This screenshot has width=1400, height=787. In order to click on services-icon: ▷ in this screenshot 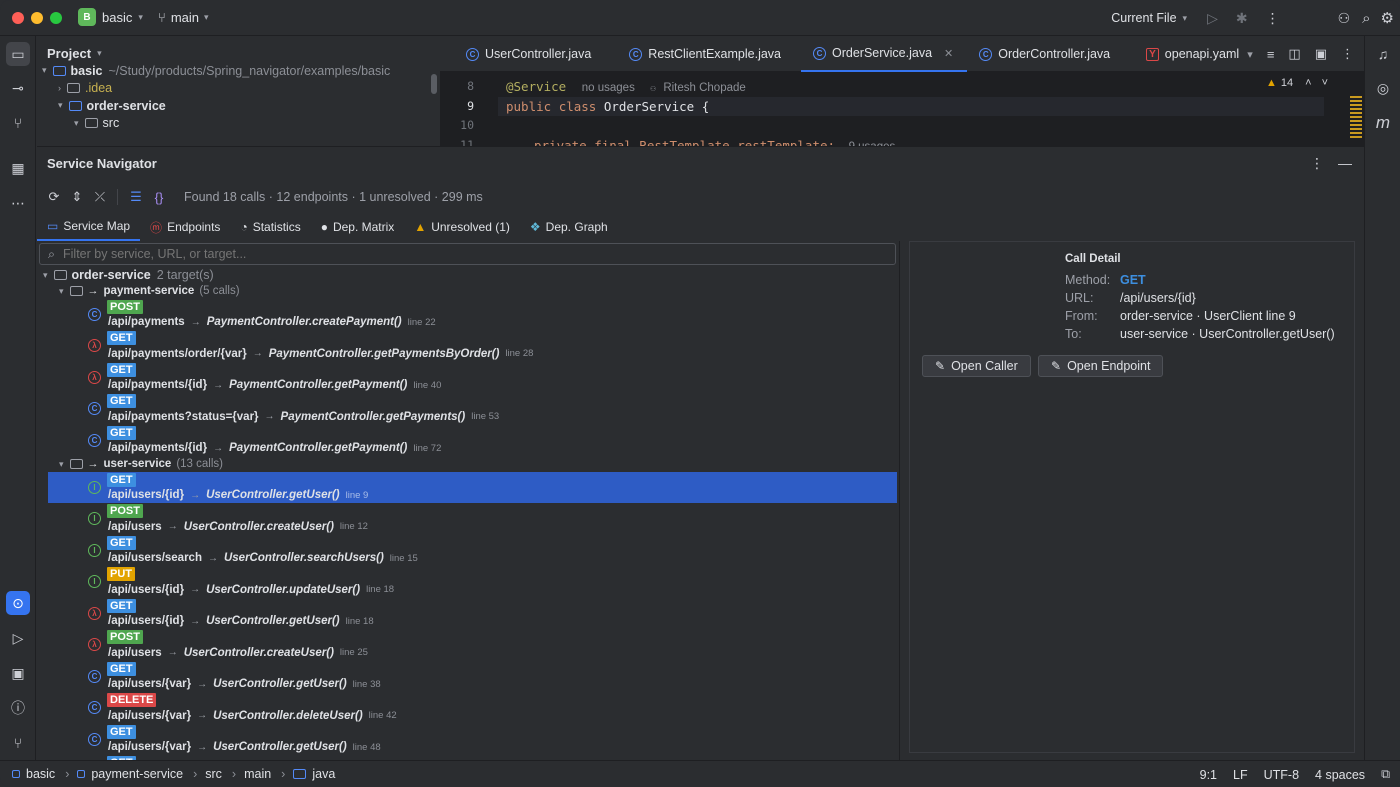, I will do `click(18, 638)`.